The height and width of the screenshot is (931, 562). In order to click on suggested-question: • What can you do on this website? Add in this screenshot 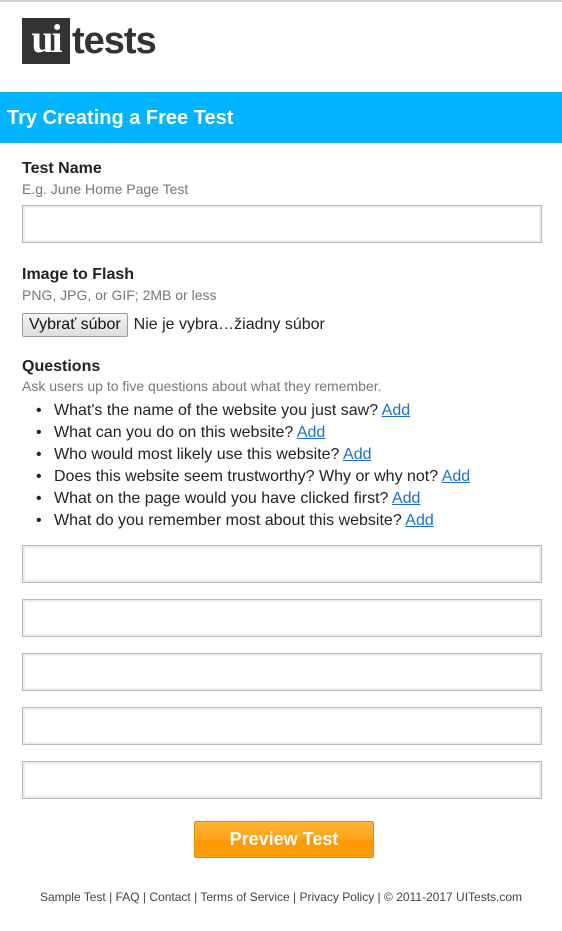, I will do `click(282, 434)`.